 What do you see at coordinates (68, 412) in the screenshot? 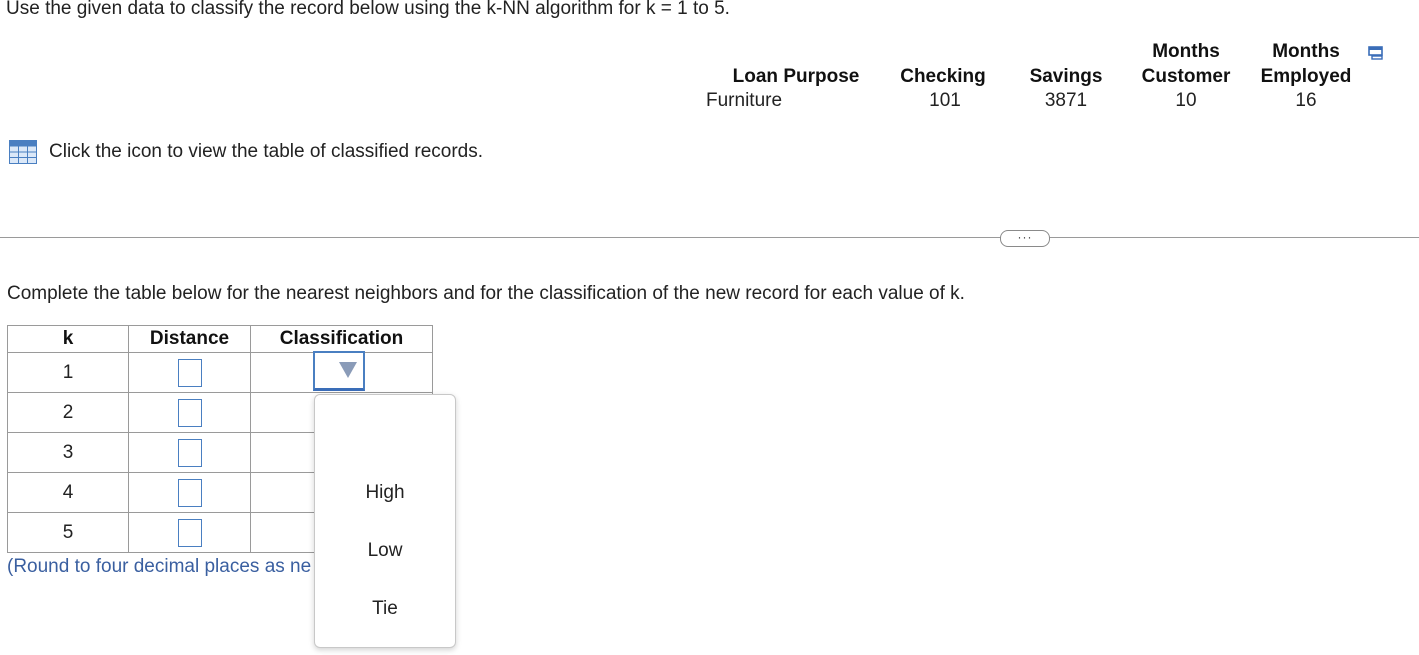
I see `k-value: 2` at bounding box center [68, 412].